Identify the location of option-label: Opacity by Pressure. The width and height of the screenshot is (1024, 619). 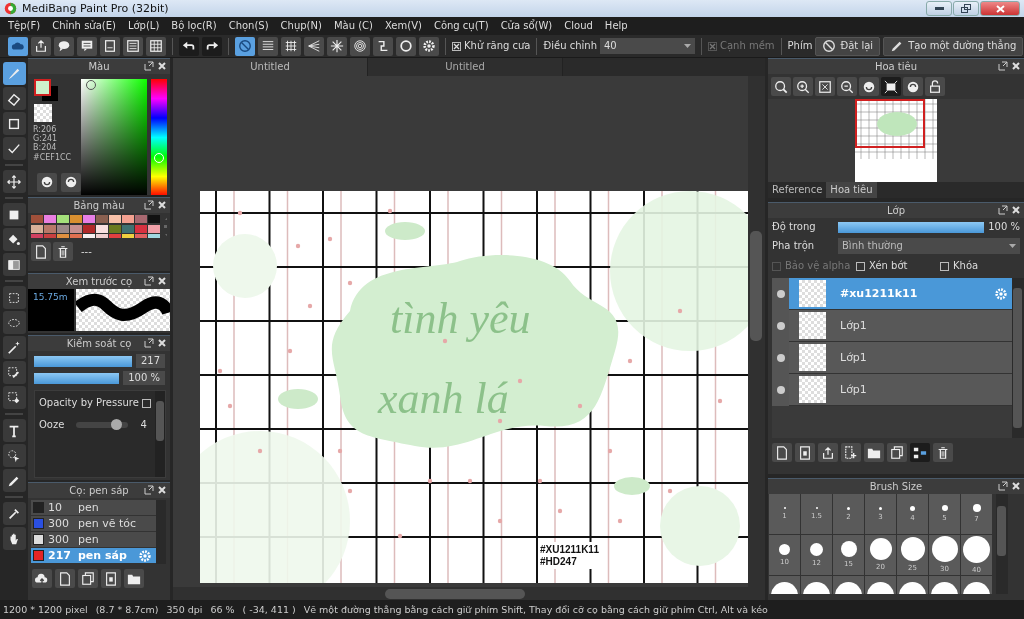
(89, 403).